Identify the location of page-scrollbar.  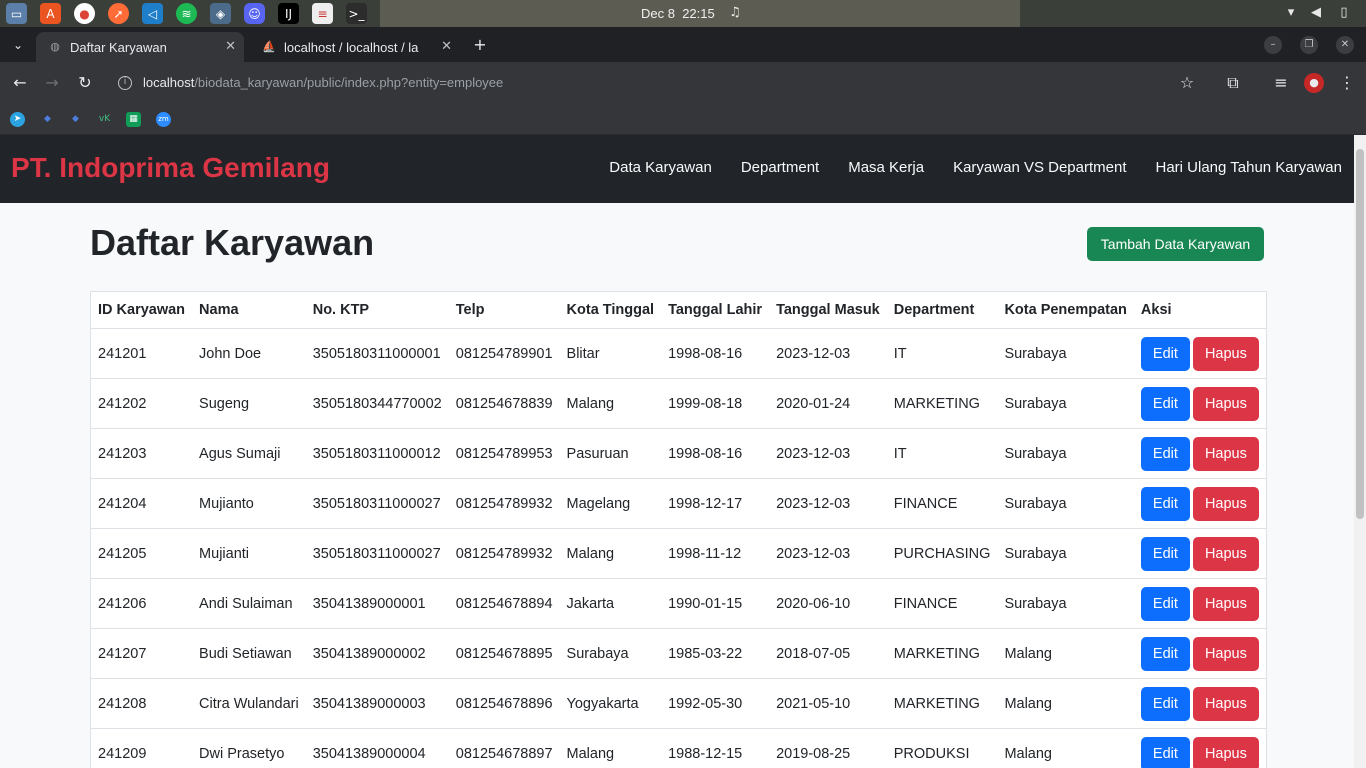
(1360, 451).